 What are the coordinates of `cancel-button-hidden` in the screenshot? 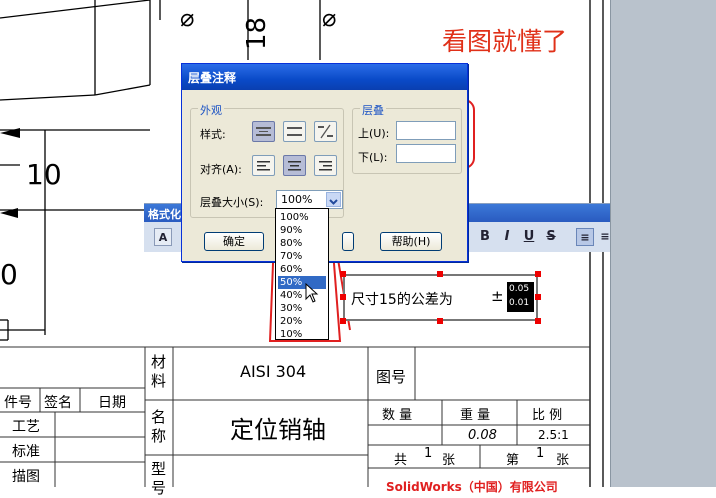 It's located at (348, 241).